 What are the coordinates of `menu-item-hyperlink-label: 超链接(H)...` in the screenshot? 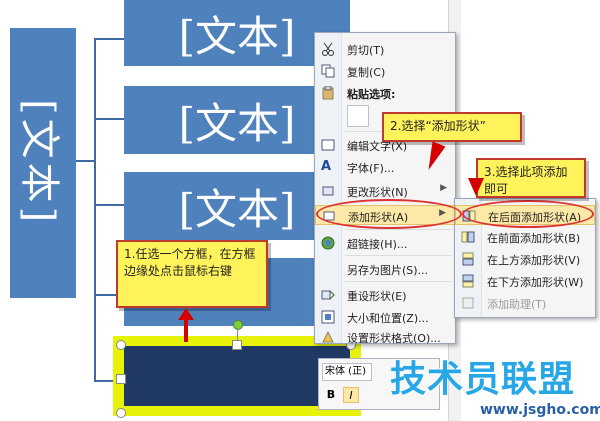 It's located at (377, 244).